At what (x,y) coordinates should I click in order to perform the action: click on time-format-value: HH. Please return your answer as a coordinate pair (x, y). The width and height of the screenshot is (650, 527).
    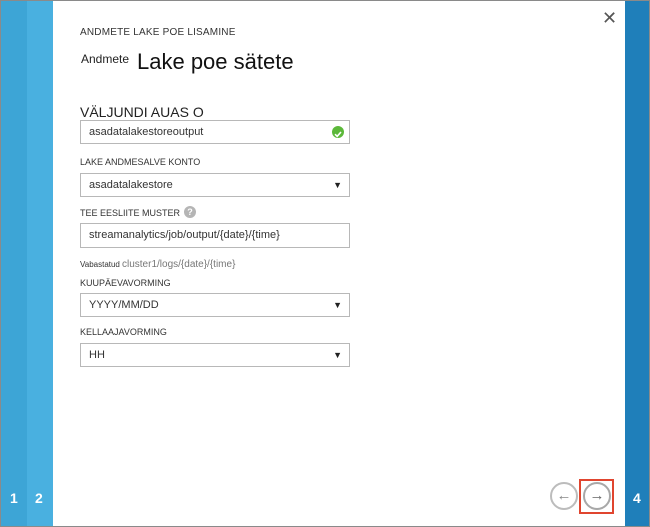
    Looking at the image, I should click on (97, 355).